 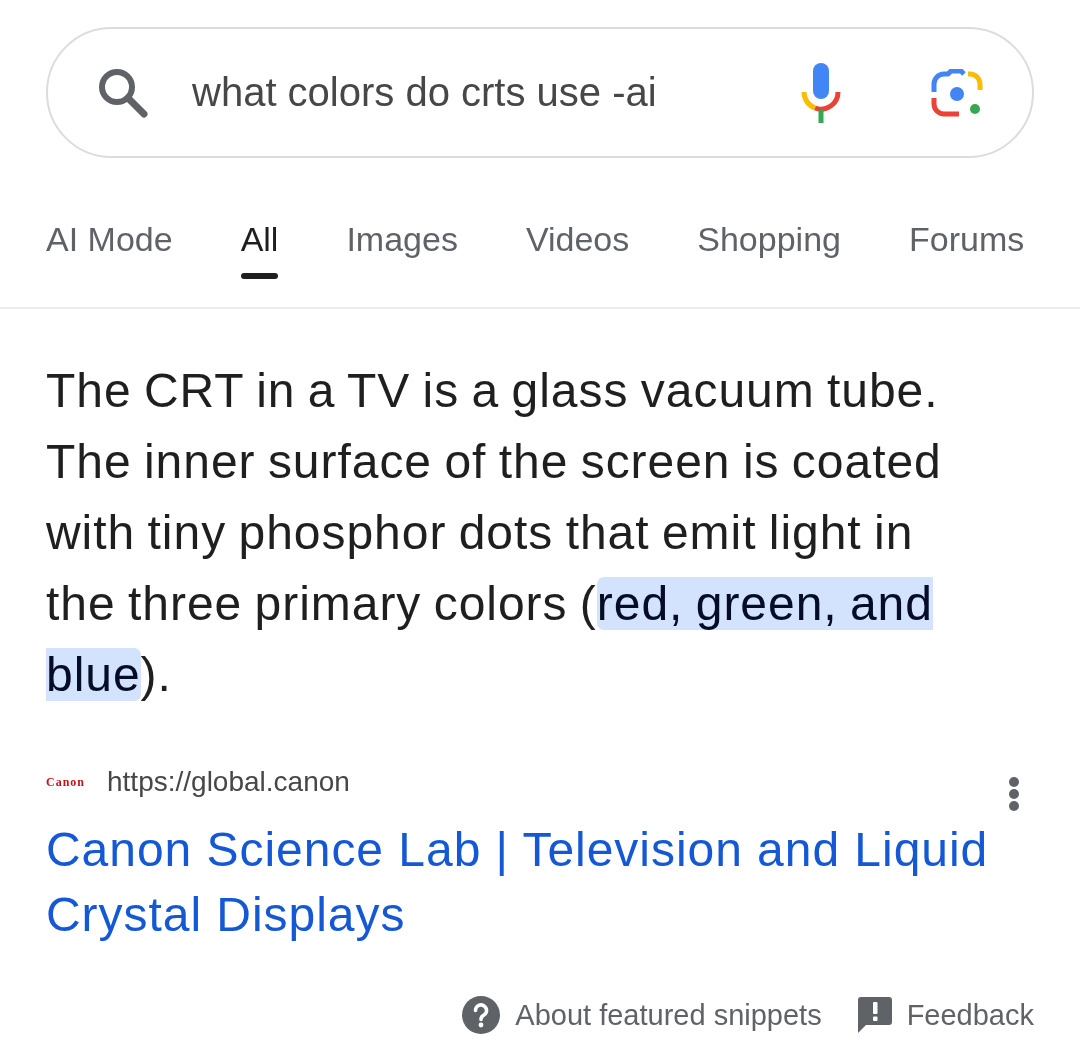 I want to click on result-url: https://global.canon, so click(x=228, y=781).